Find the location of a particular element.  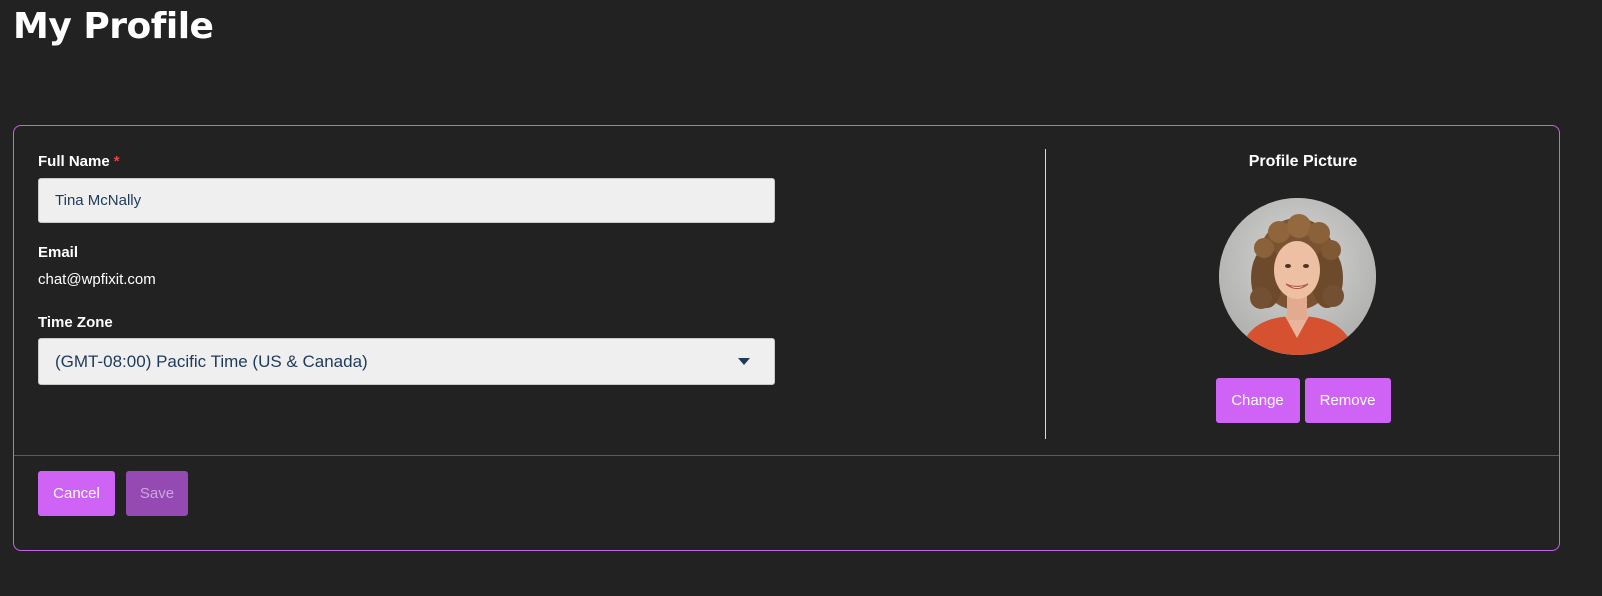

full-name-label: Full Name * is located at coordinates (79, 161).